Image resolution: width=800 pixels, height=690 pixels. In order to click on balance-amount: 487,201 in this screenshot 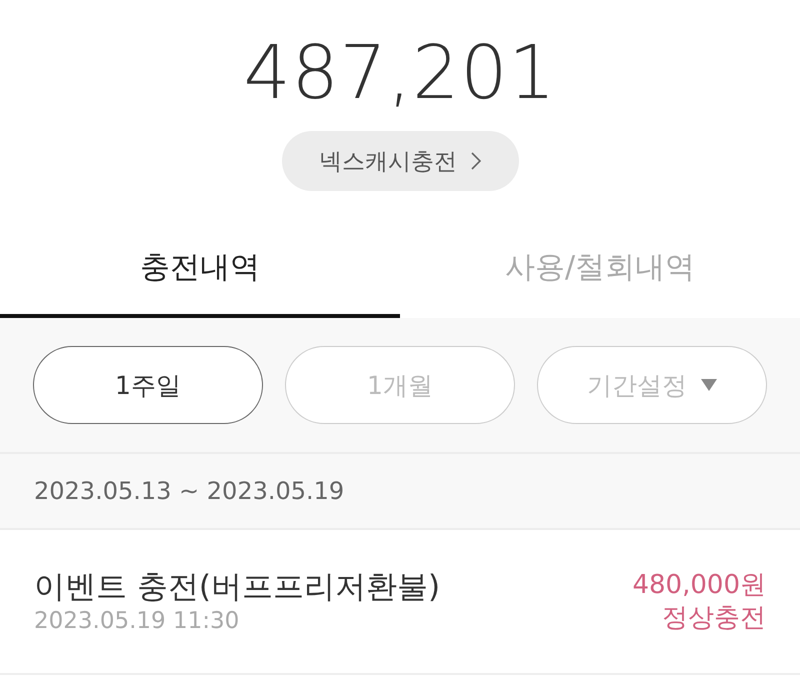, I will do `click(399, 73)`.